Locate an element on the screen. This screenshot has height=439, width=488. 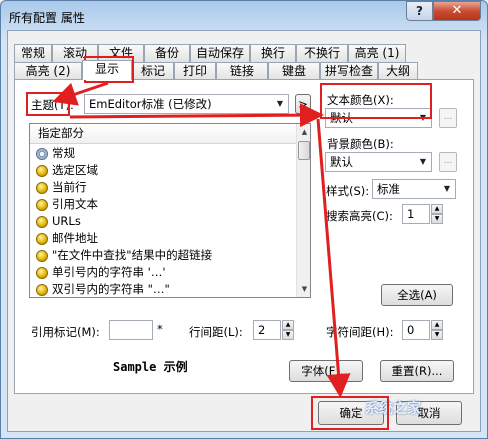
tab-keyboard: 键盘 is located at coordinates (294, 71).